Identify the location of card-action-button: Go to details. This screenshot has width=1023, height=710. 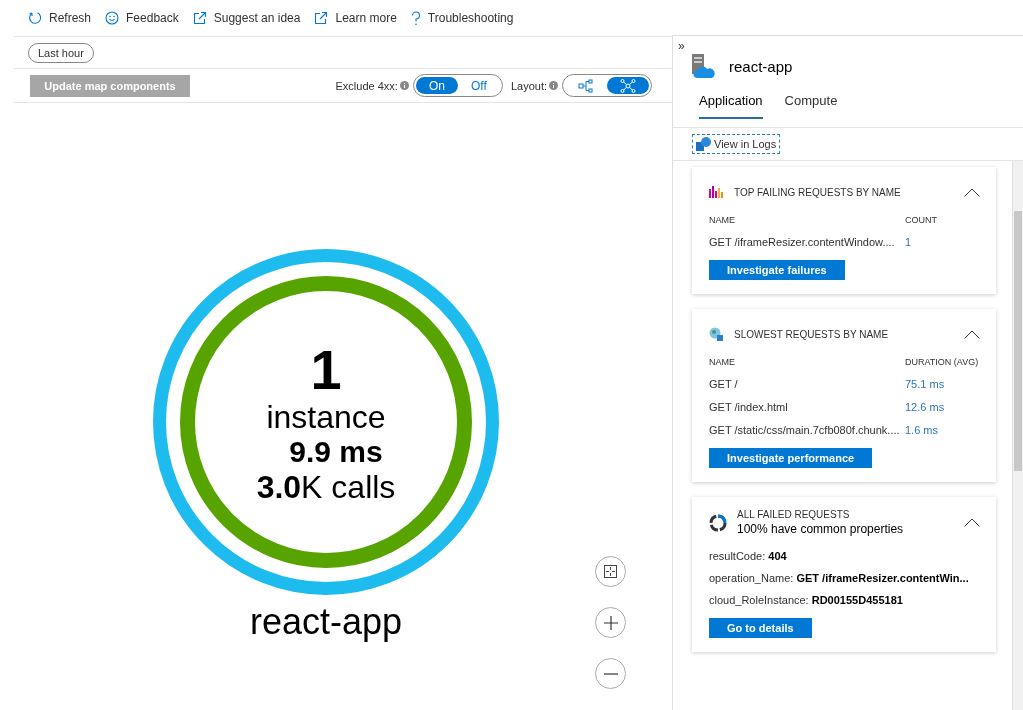
(760, 628).